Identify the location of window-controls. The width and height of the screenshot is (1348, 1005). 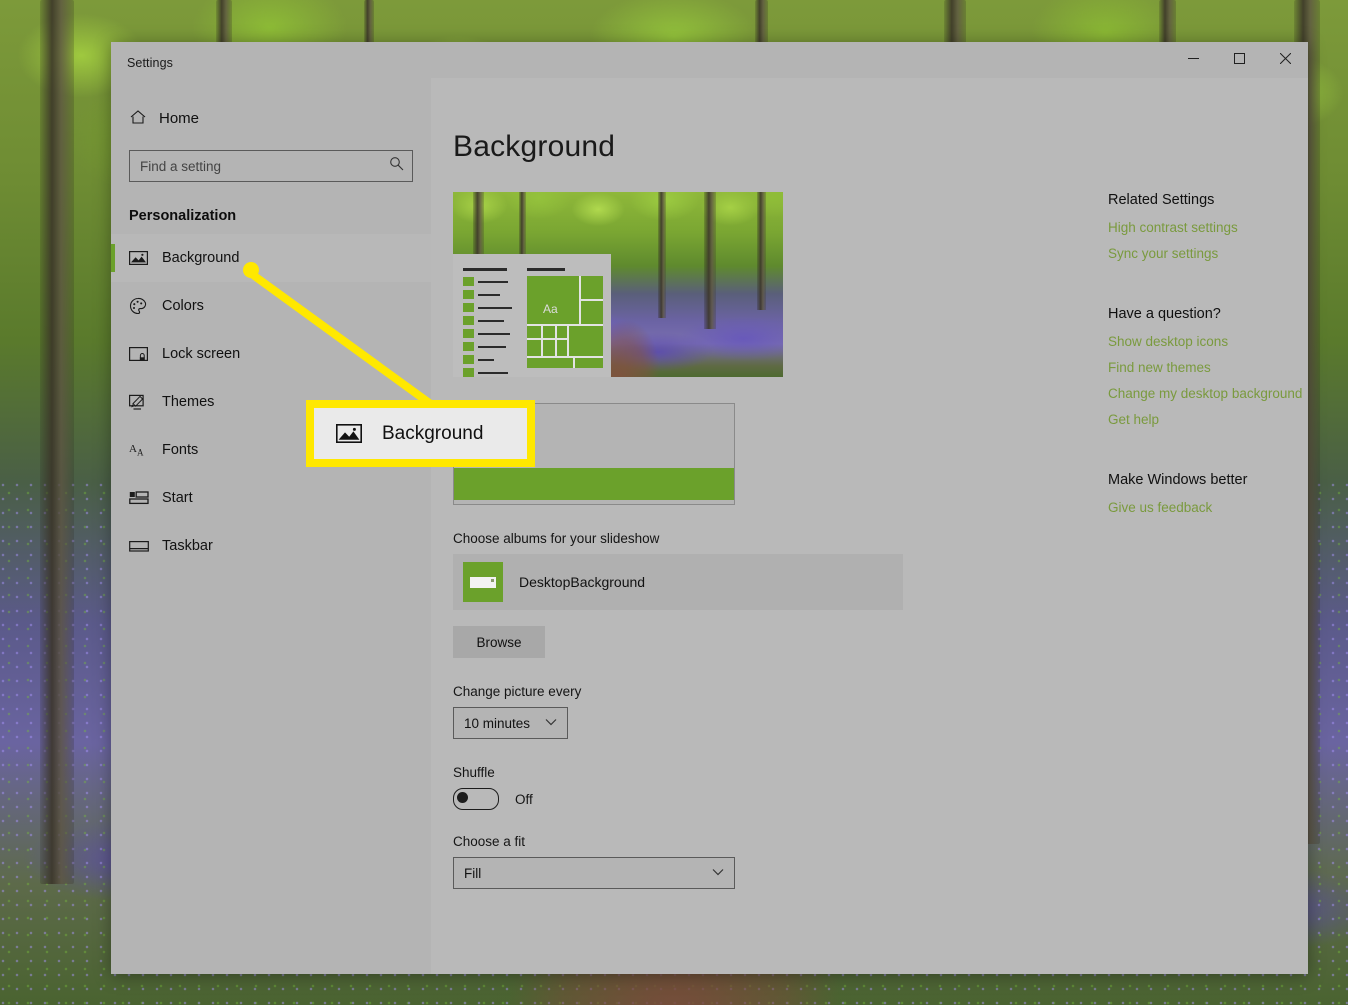
(1239, 58).